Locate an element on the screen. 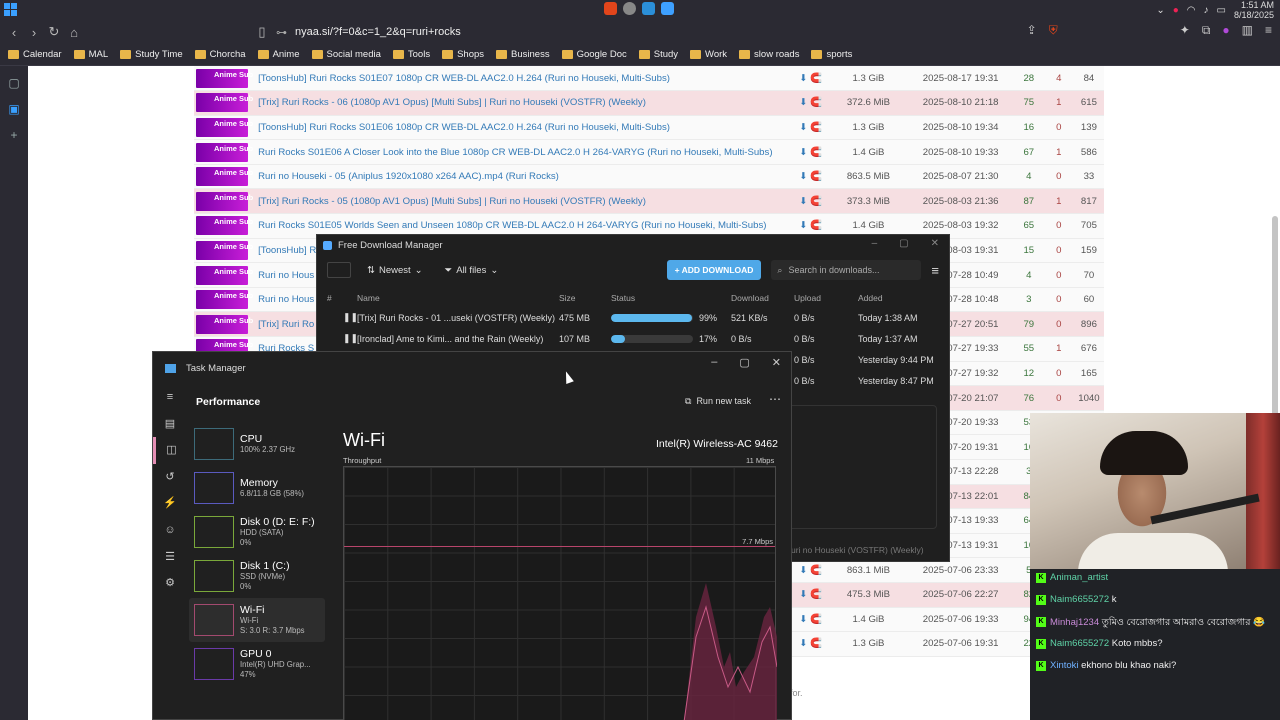 This screenshot has height=720, width=1280. bookmark-item: Shops is located at coordinates (463, 54).